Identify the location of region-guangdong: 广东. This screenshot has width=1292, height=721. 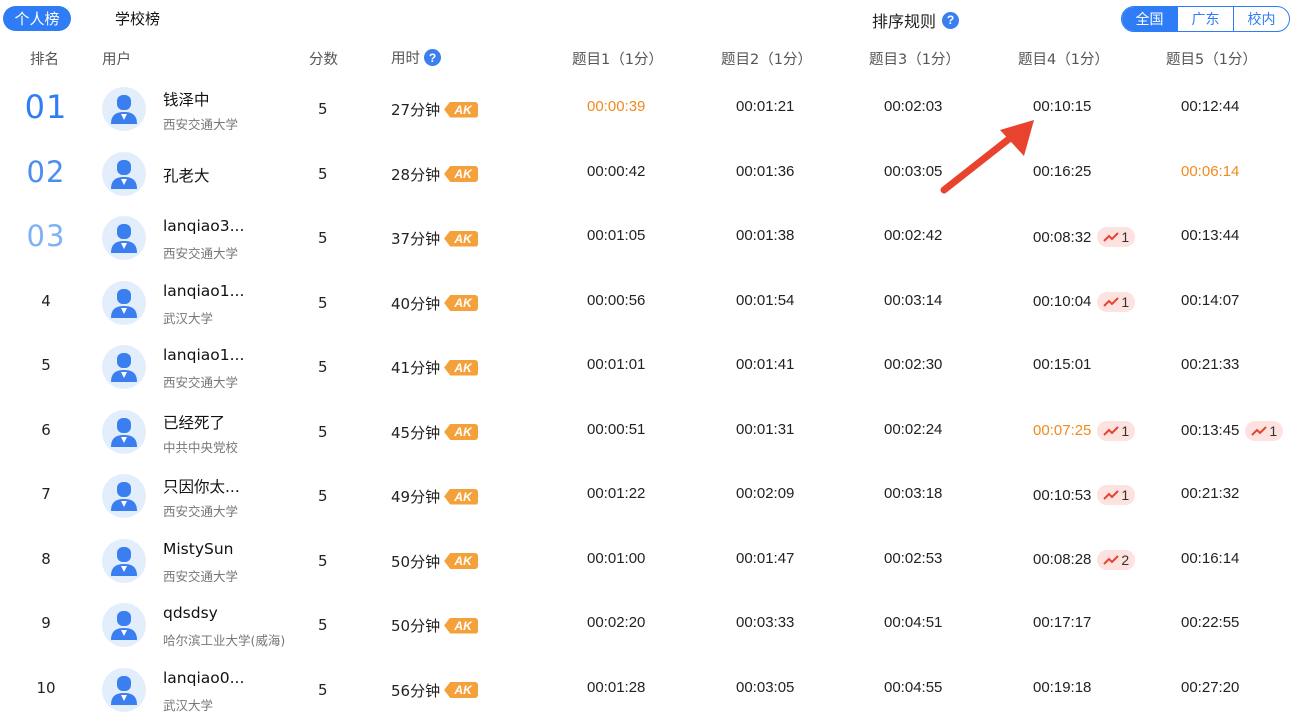
(1205, 19).